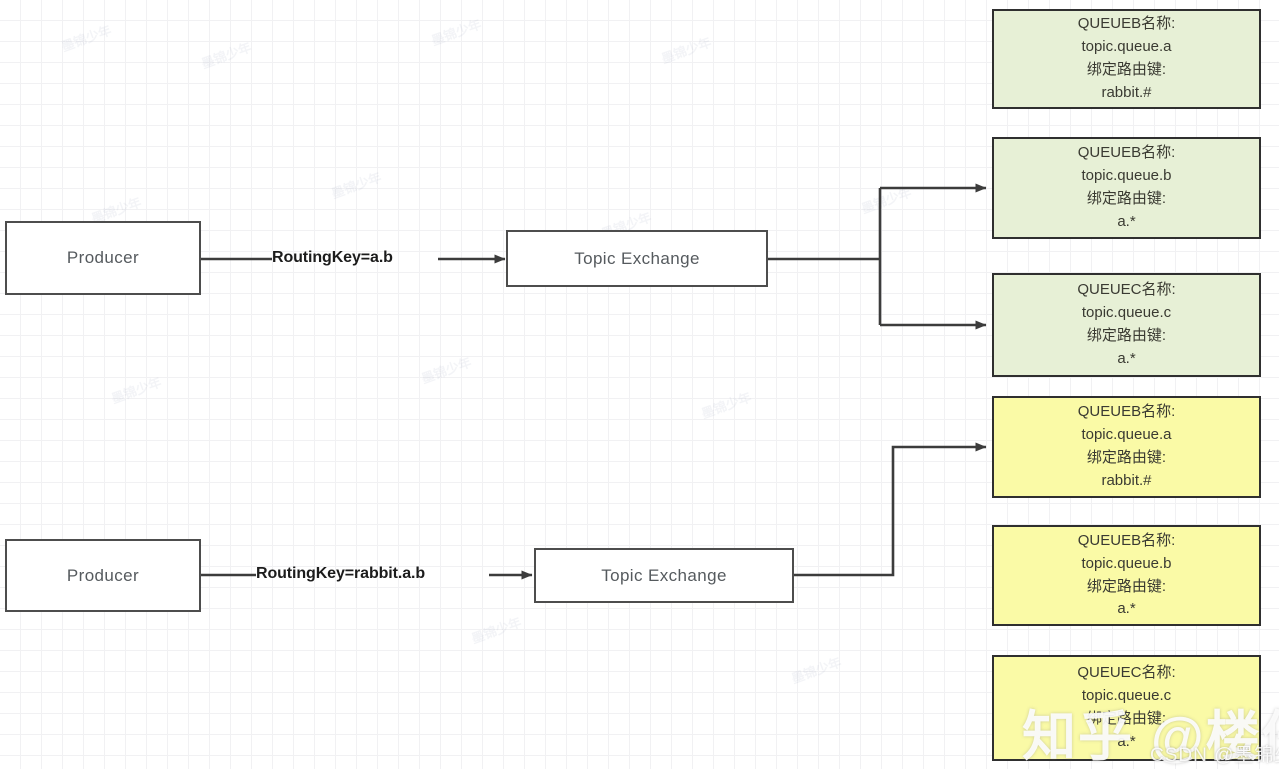  I want to click on queue-box-yellow-a: QUEUEB名称: topic.queue.a 绑定路由键: rabbit.#, so click(1126, 447).